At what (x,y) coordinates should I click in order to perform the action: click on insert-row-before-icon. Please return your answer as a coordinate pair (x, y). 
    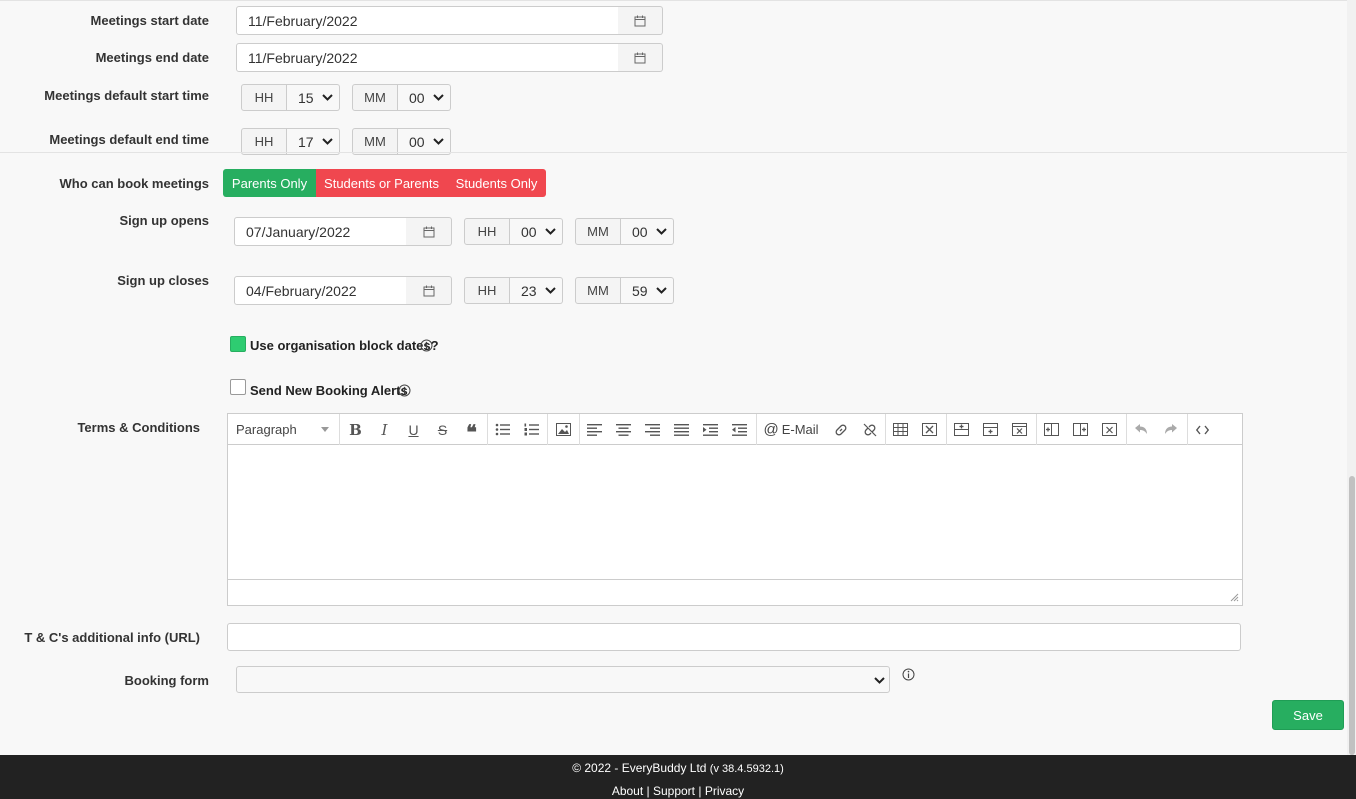
    Looking at the image, I should click on (961, 429).